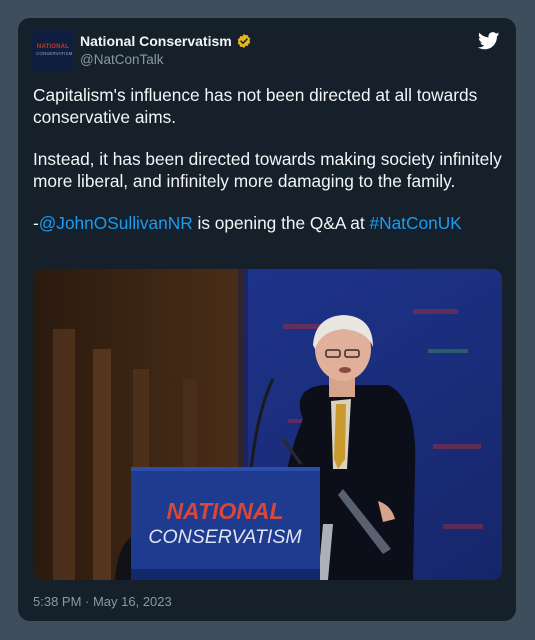  Describe the element at coordinates (415, 223) in the screenshot. I see `hashtag-link: #NatConUK` at that location.